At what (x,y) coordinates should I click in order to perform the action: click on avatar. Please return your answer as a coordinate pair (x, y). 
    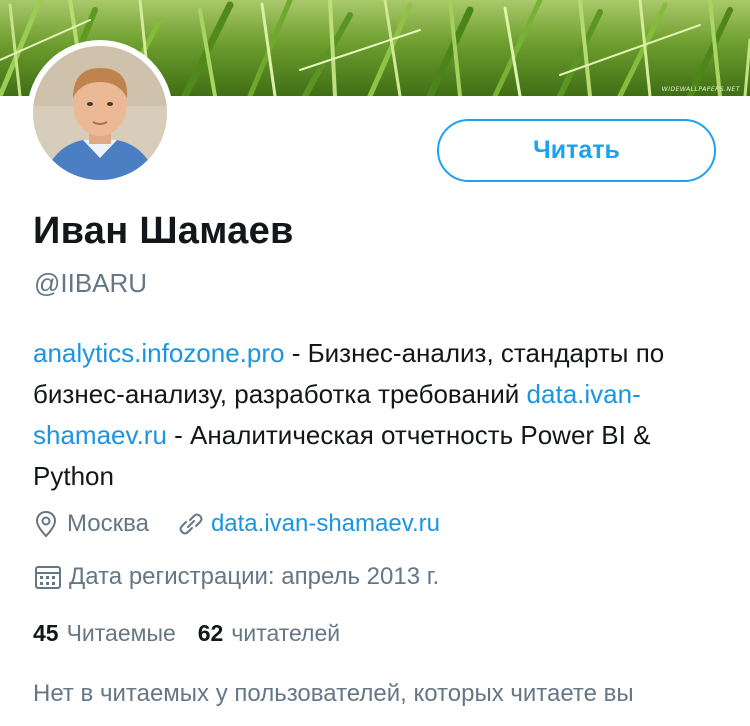
    Looking at the image, I should click on (100, 113).